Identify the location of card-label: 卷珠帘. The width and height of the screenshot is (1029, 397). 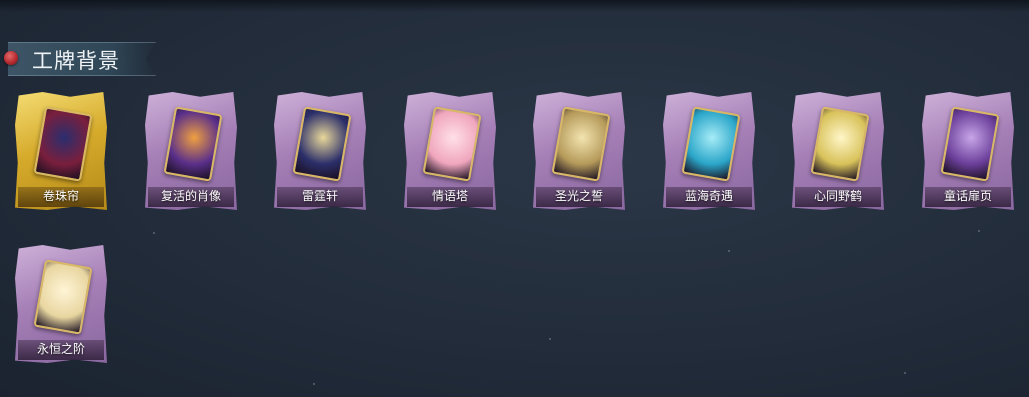
(60, 196).